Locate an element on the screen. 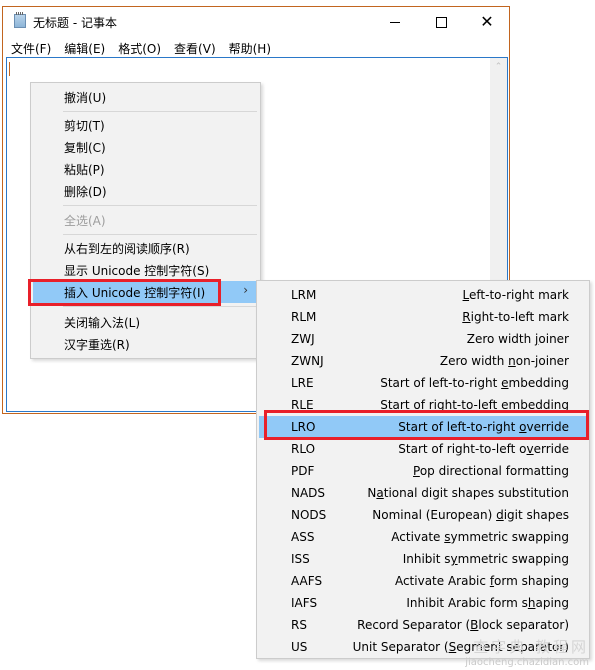  submenu-item-rlo: RLO Start of right-to-left override is located at coordinates (423, 449).